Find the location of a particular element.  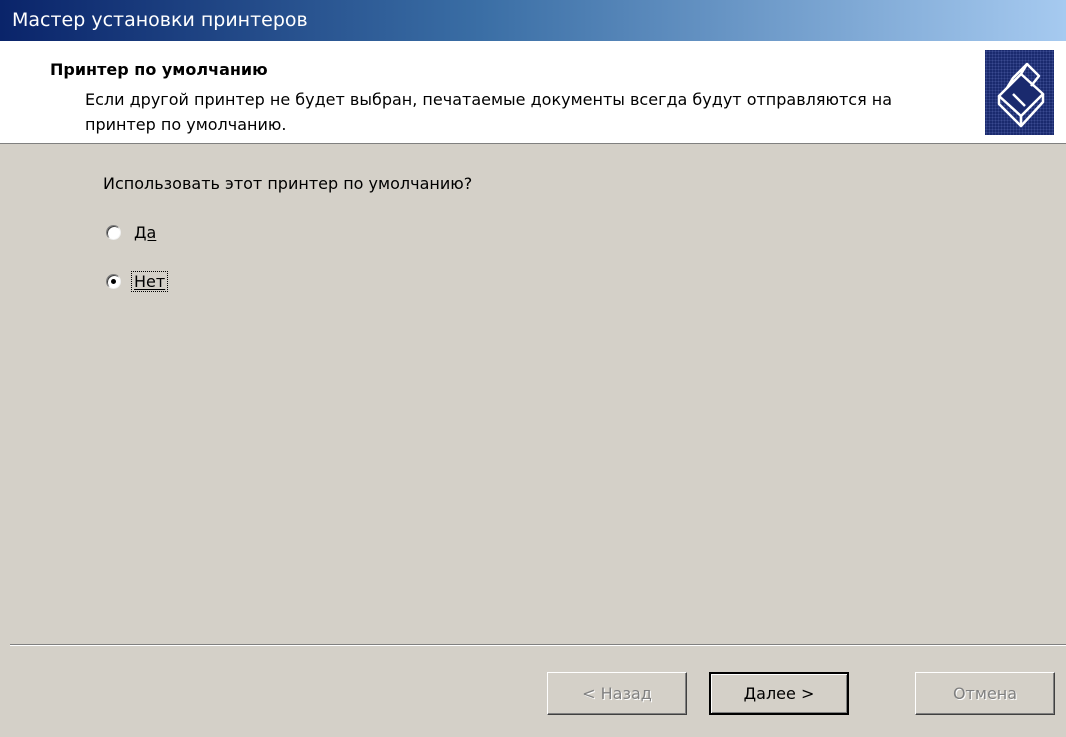

radio-yes: Да is located at coordinates (132, 232).